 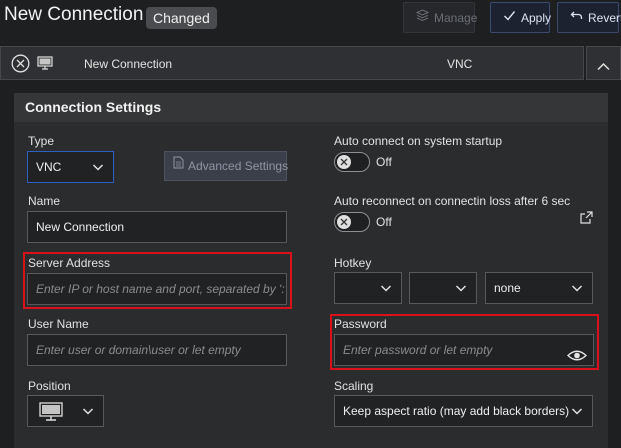 What do you see at coordinates (44, 201) in the screenshot?
I see `name-label: Name` at bounding box center [44, 201].